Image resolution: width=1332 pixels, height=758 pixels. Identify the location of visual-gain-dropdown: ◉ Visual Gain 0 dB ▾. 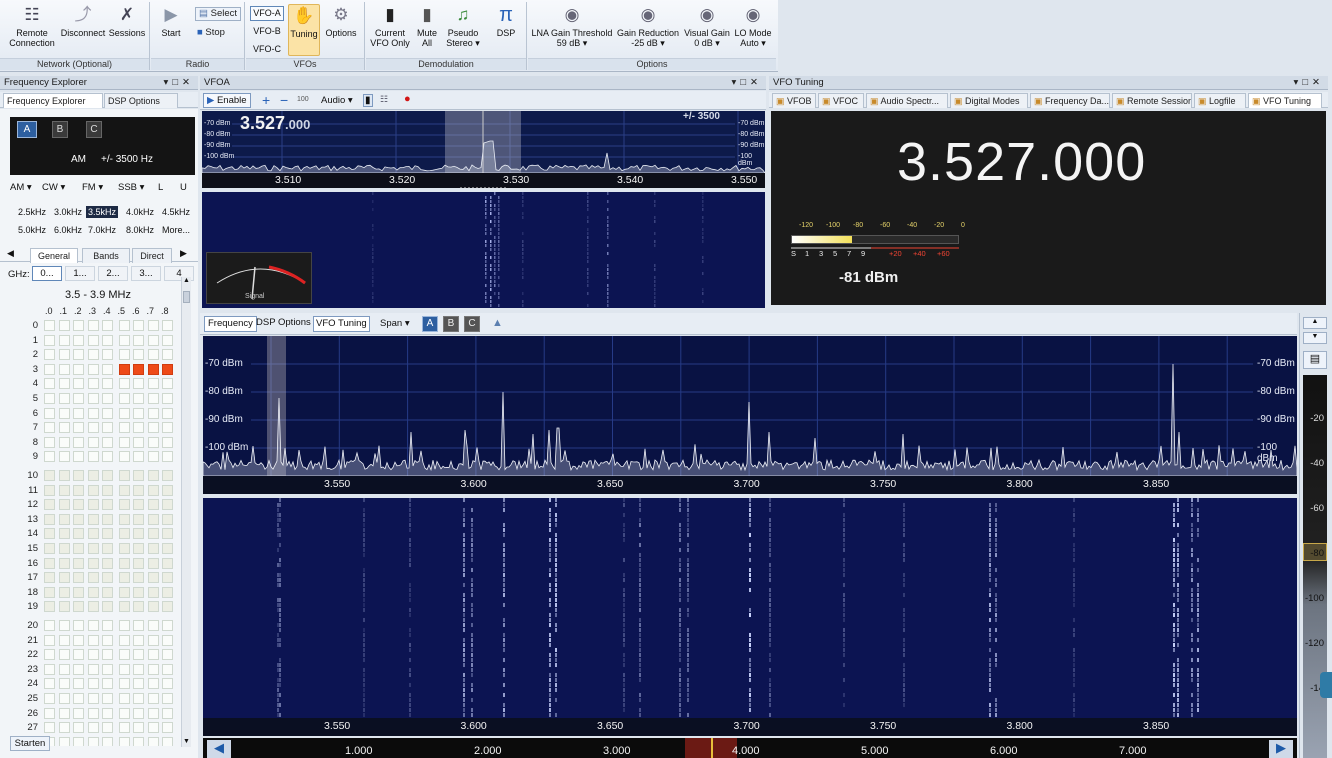
(707, 26).